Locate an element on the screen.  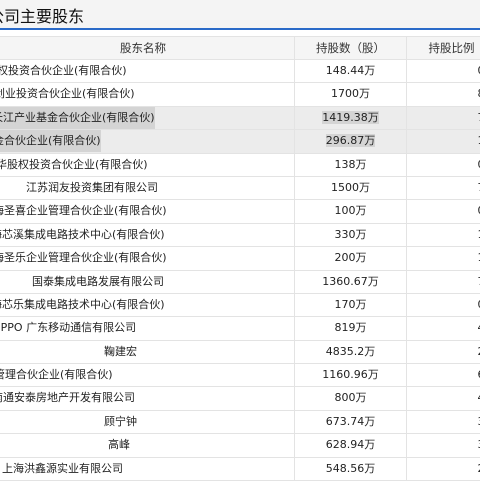
share-count: 673.74万 is located at coordinates (351, 421).